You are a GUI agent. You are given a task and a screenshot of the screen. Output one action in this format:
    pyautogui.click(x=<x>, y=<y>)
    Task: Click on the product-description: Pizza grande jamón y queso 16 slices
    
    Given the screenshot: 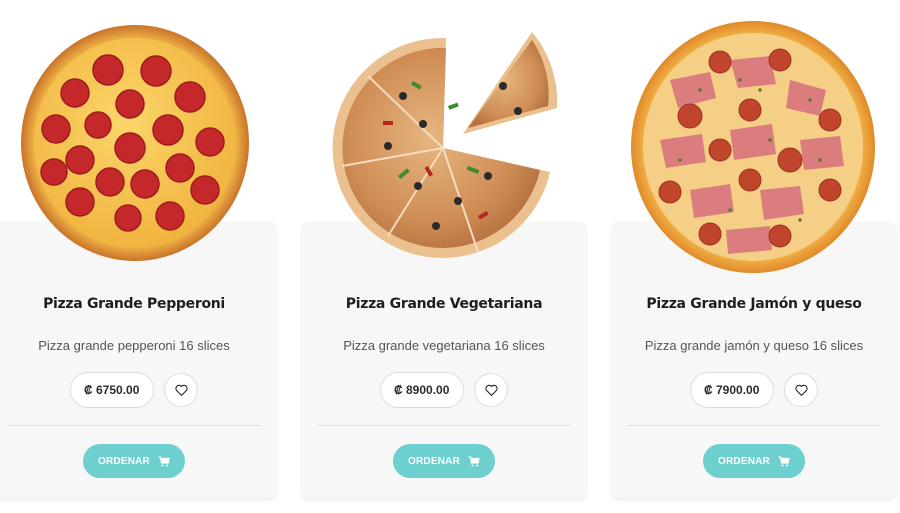 What is the action you would take?
    pyautogui.click(x=754, y=345)
    